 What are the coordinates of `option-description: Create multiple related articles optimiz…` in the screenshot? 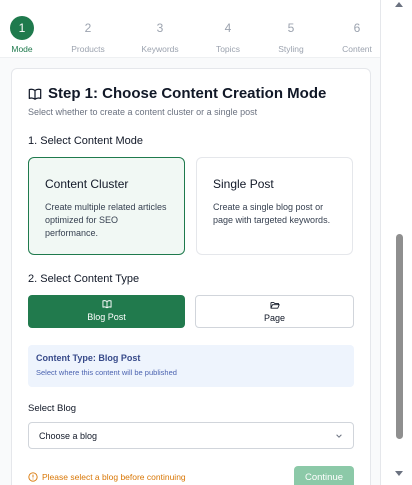 It's located at (106, 220).